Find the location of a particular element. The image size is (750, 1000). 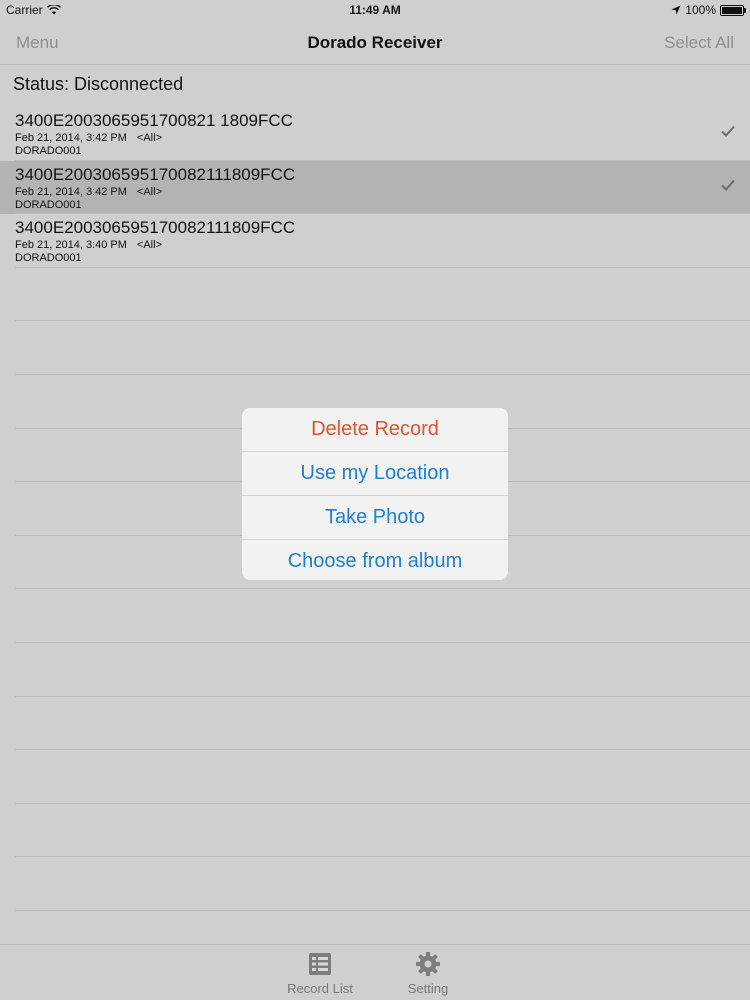

choose-album-button: Choose from album is located at coordinates (375, 560).